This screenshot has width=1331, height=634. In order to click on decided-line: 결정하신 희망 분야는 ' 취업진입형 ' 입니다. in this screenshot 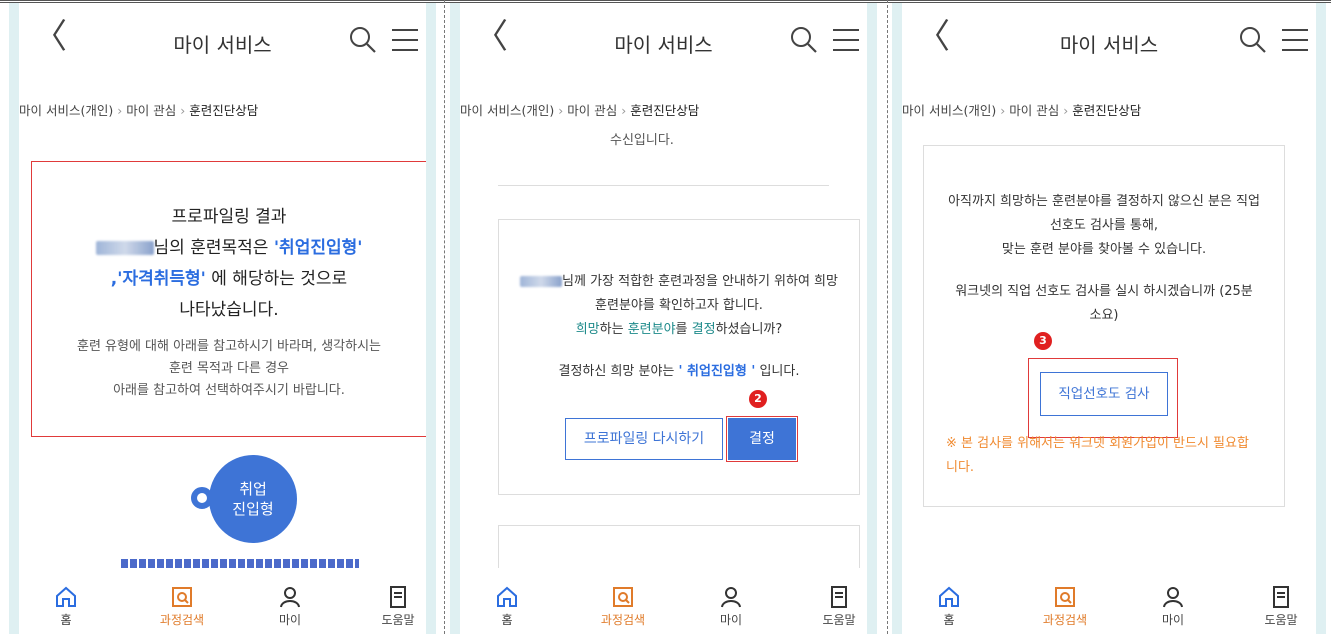, I will do `click(679, 372)`.